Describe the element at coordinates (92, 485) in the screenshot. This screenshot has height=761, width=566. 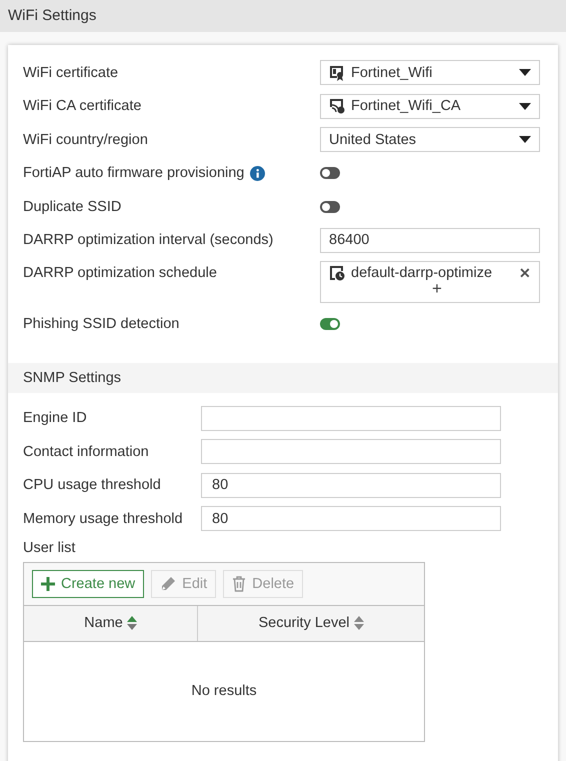
I see `field-label: CPU usage threshold` at that location.